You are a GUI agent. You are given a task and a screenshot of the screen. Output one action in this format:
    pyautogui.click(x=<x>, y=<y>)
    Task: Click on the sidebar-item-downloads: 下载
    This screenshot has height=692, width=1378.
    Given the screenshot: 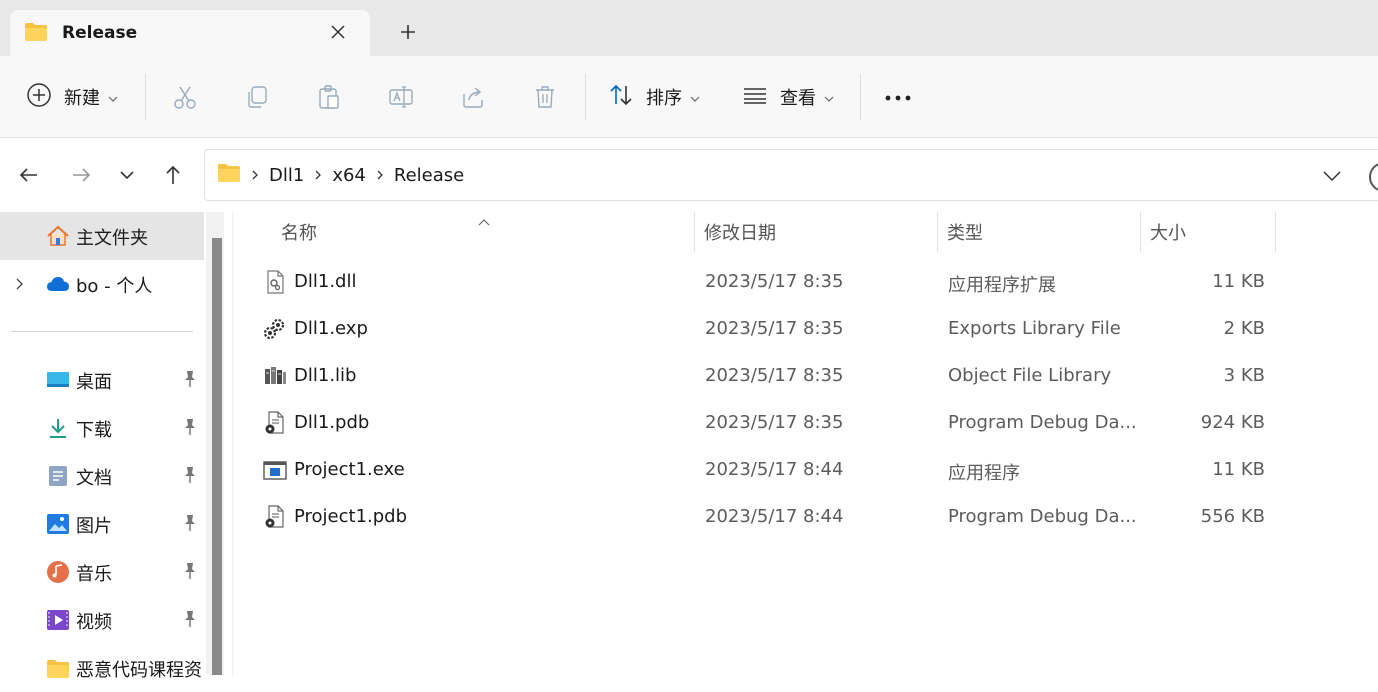 What is the action you would take?
    pyautogui.click(x=102, y=428)
    